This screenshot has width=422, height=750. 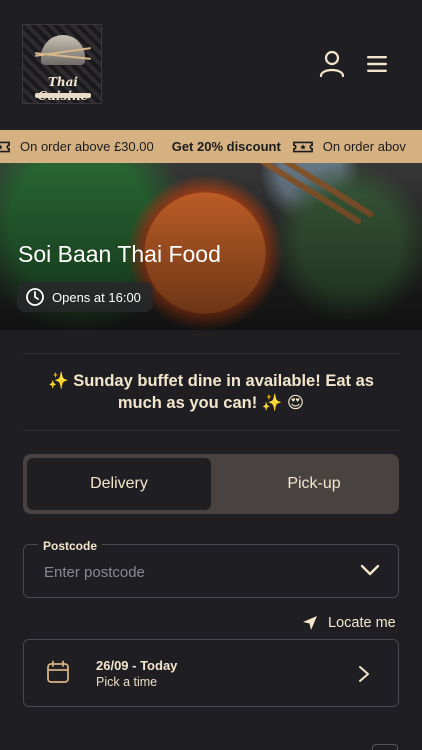 What do you see at coordinates (362, 623) in the screenshot?
I see `locate-me-label: Locate me` at bounding box center [362, 623].